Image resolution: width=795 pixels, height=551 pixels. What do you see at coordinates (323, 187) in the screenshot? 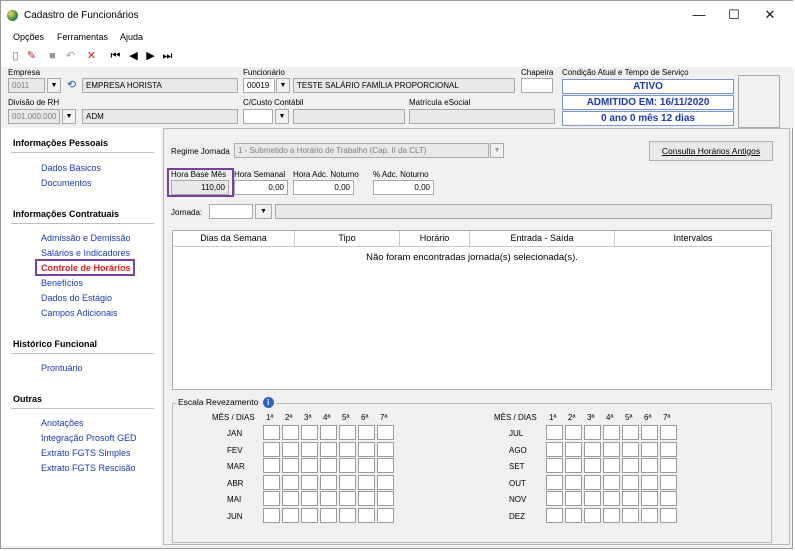
I see `hora-adc-noturno-field: 0,00` at bounding box center [323, 187].